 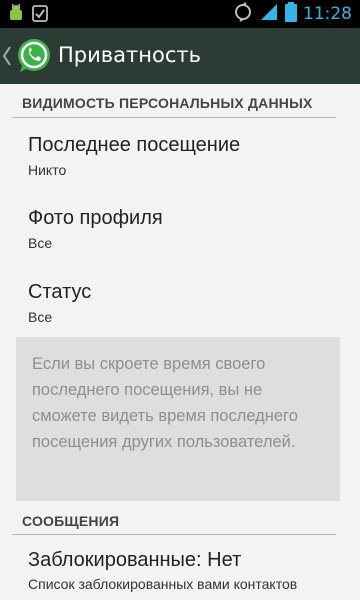 I want to click on last-seen-value: Никто, so click(x=47, y=170).